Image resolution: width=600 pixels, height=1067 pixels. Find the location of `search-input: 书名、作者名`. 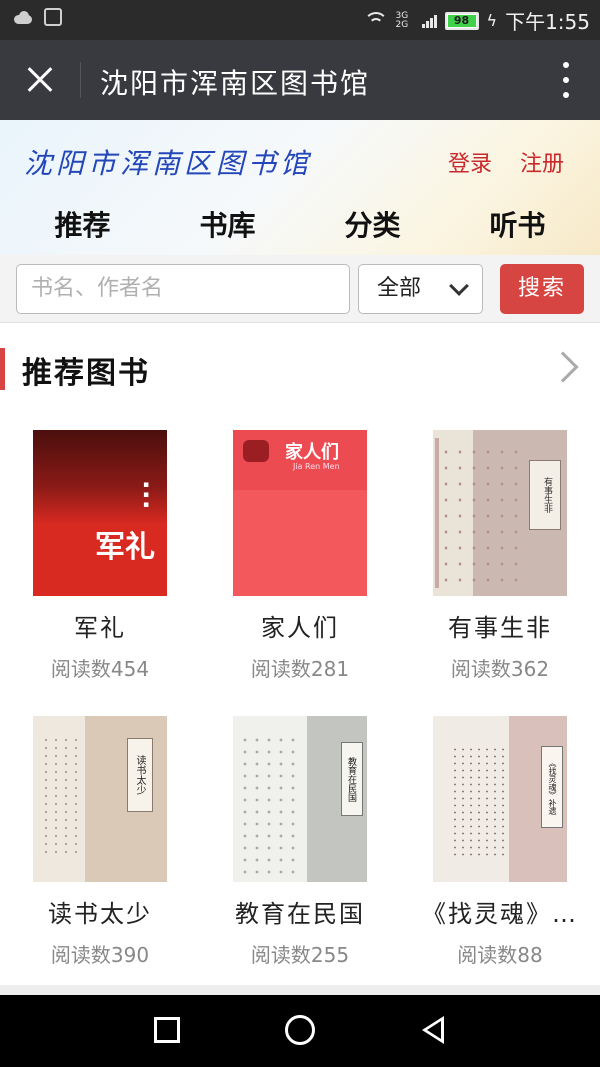

search-input: 书名、作者名 is located at coordinates (183, 289).